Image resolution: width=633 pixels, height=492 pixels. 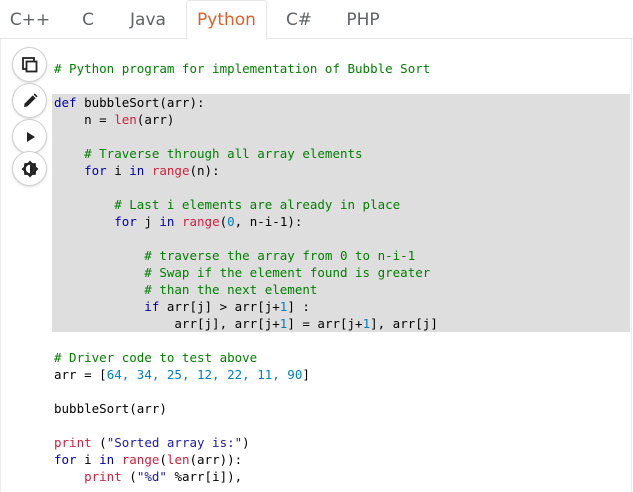 I want to click on code-line: print ("Sorted array is:"), so click(x=152, y=442).